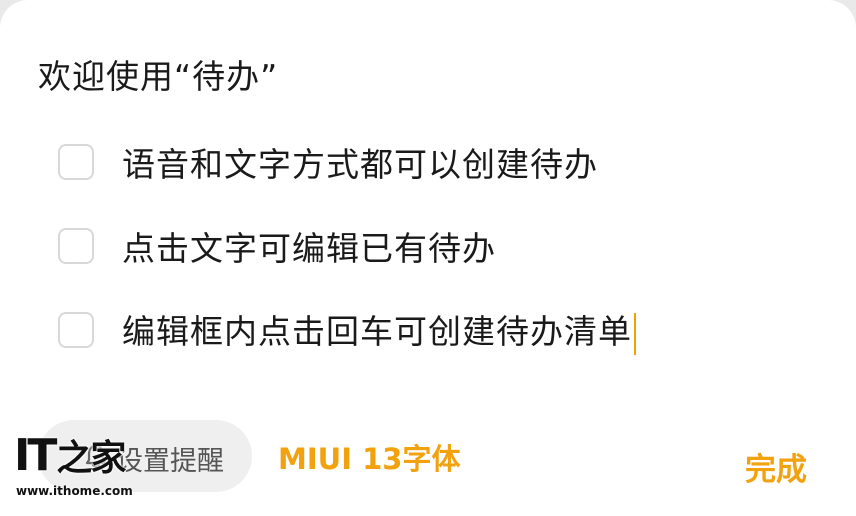  I want to click on todo-item: 点击文字可编辑已有待办, so click(448, 246).